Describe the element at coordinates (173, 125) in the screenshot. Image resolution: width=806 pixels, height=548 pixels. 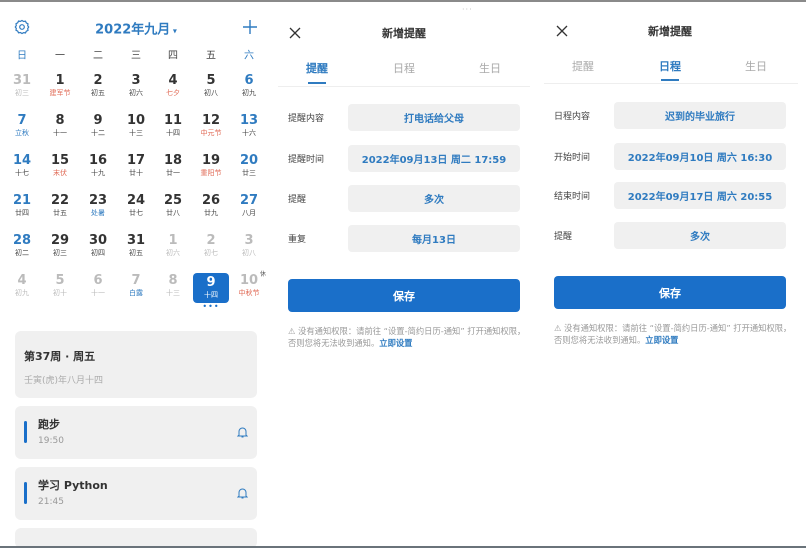
I see `calendar-day: 11 十四` at that location.